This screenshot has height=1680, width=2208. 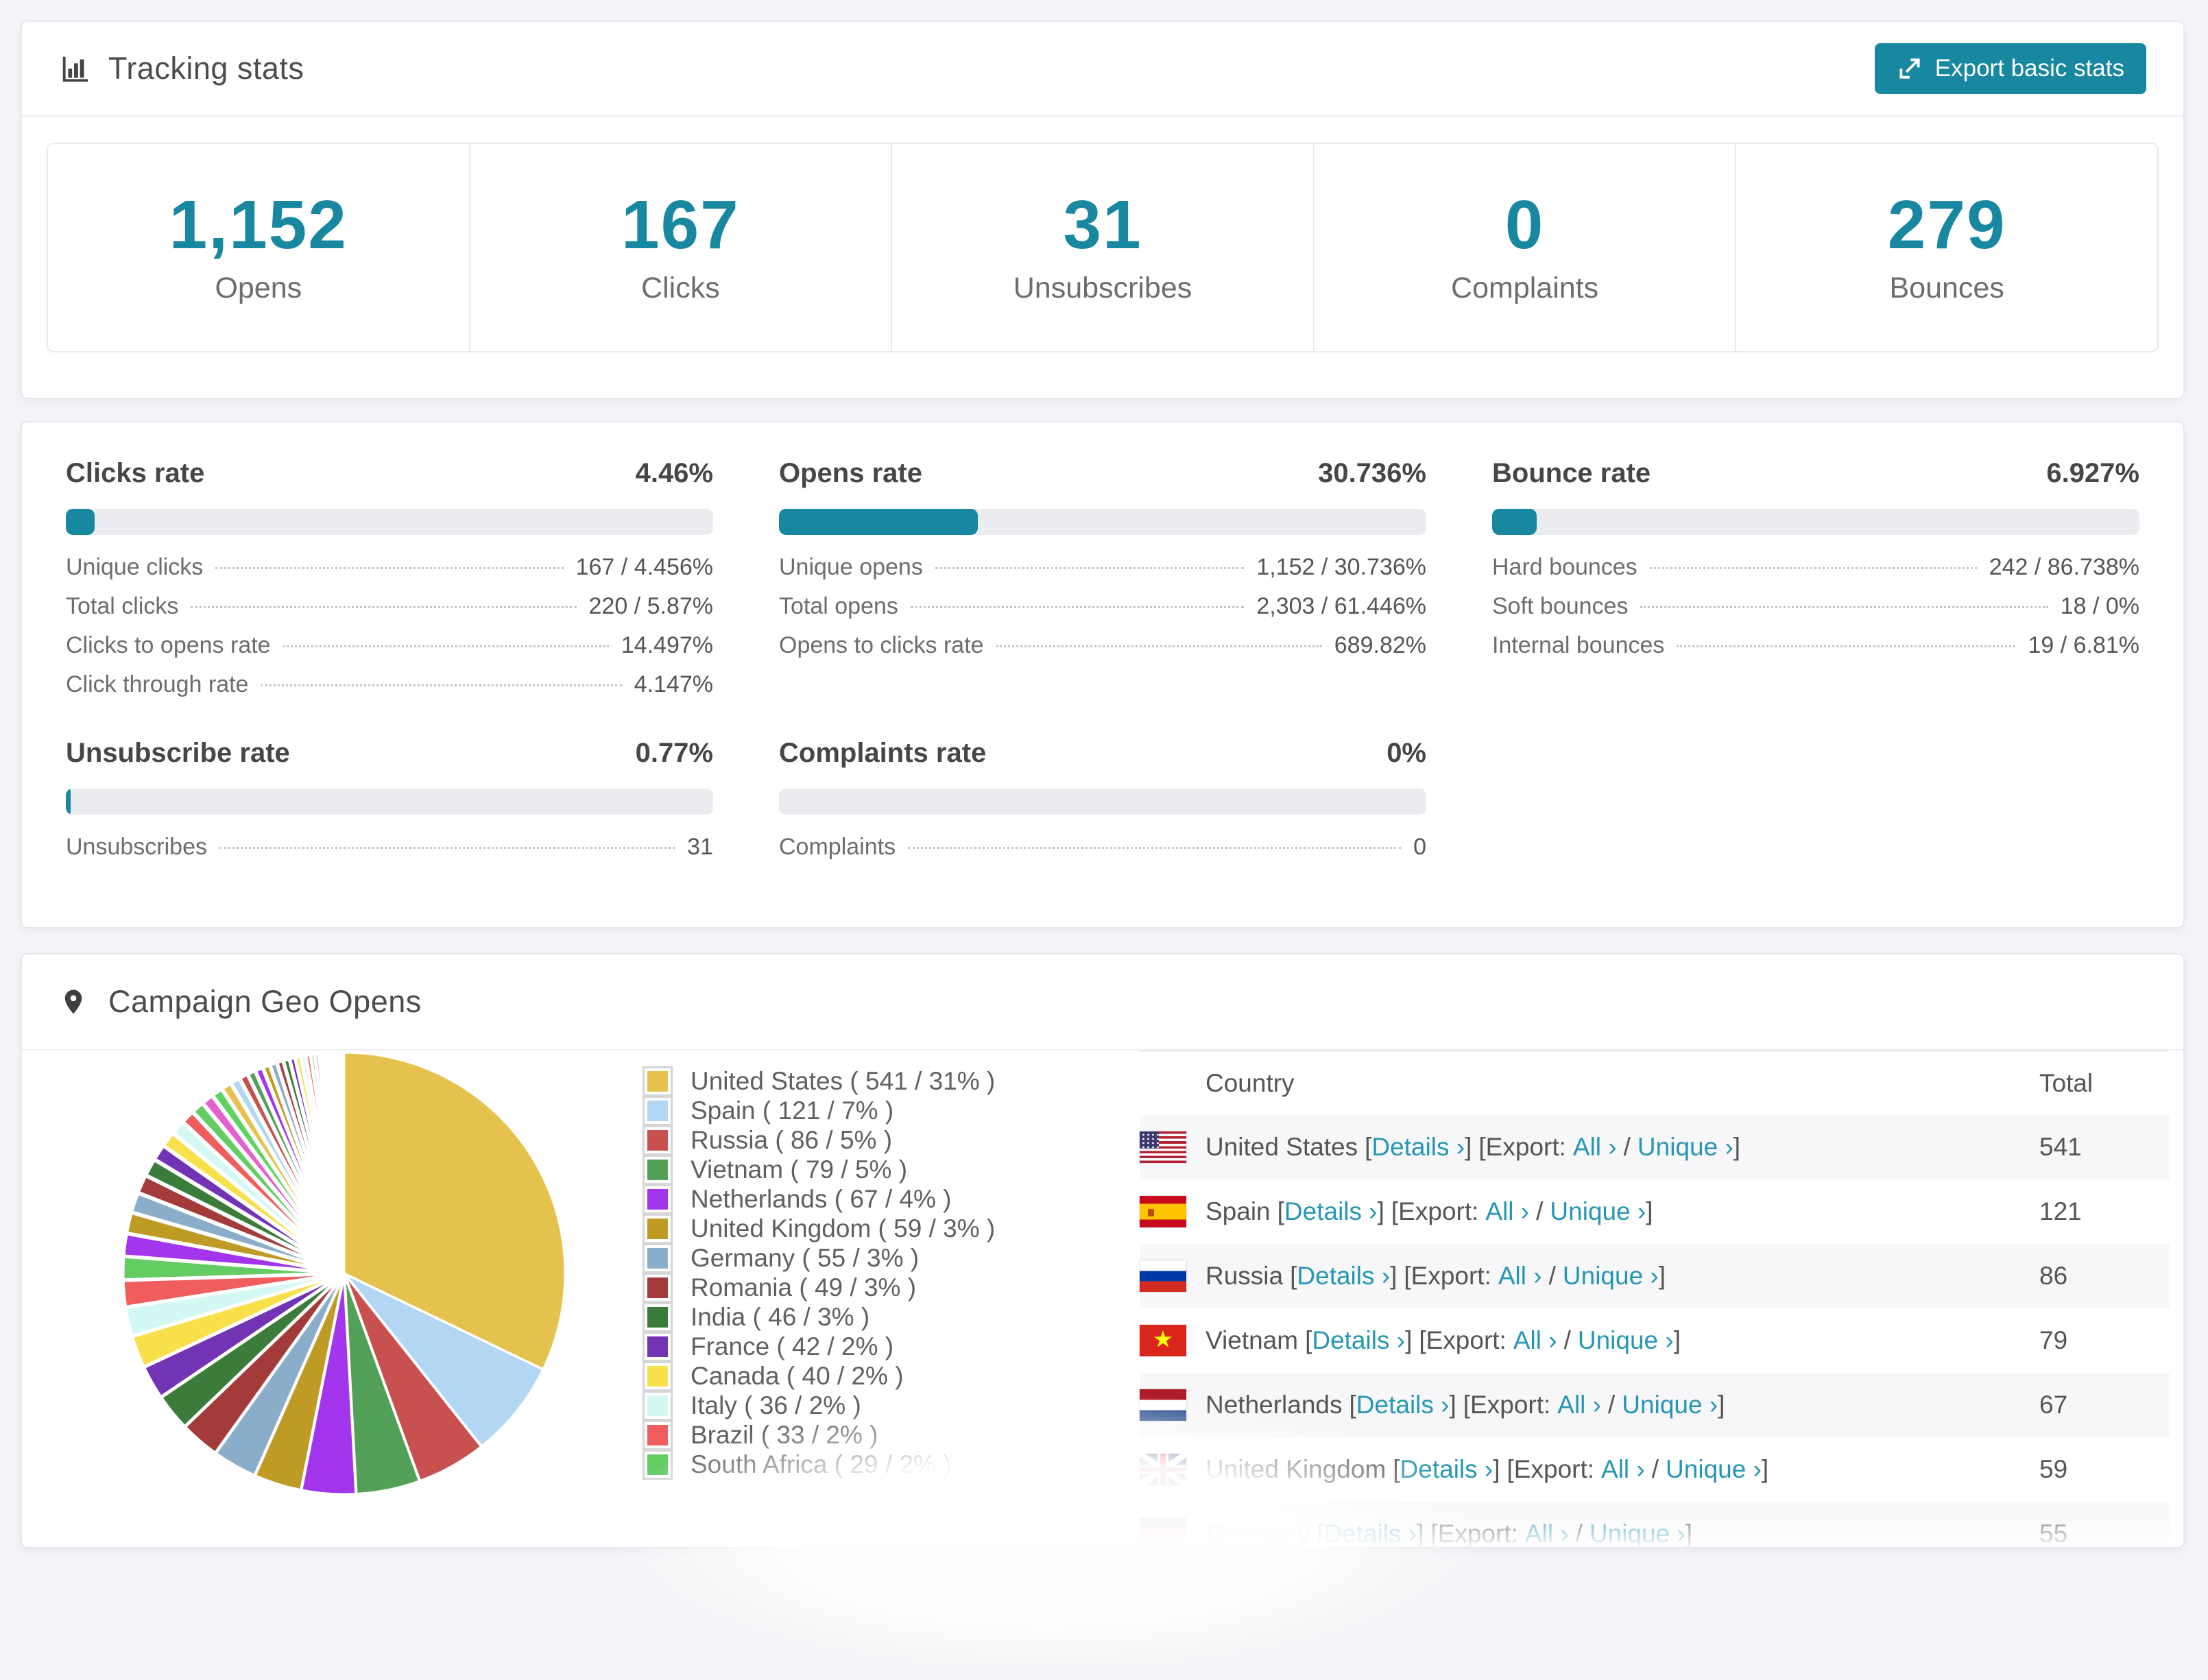 What do you see at coordinates (819, 1346) in the screenshot?
I see `legend-item-france: France ( 42 / 2% )` at bounding box center [819, 1346].